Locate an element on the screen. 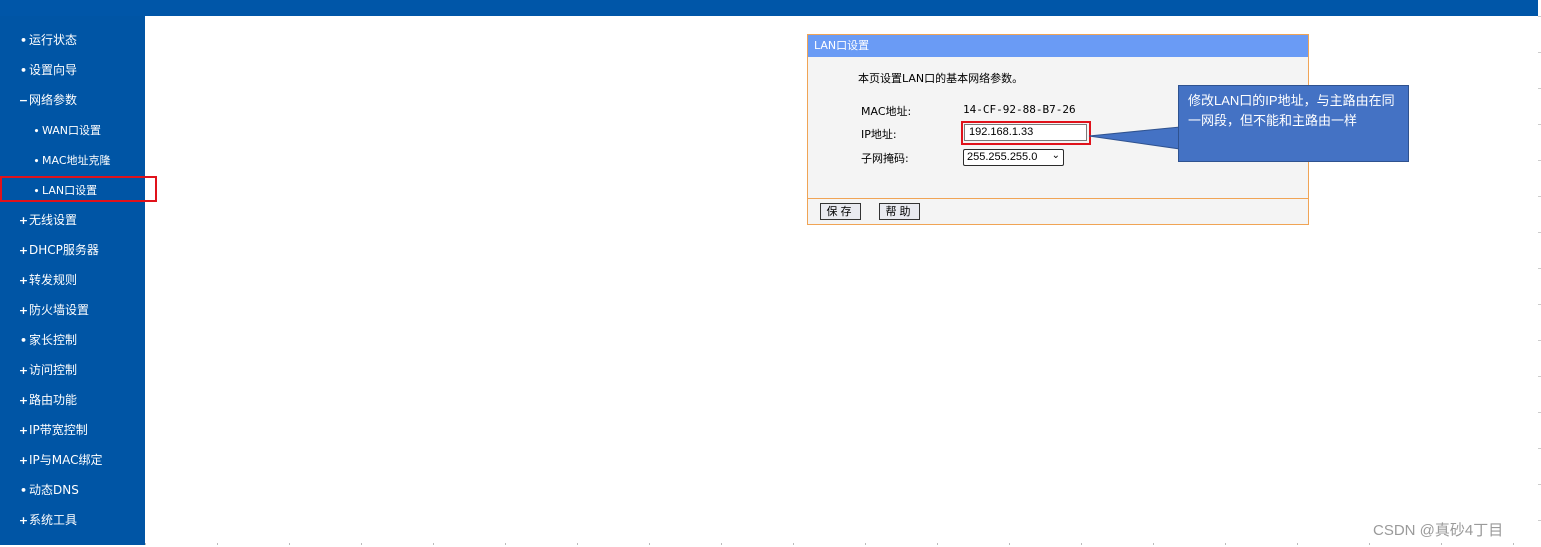  content-corner is located at coordinates (175, 46).